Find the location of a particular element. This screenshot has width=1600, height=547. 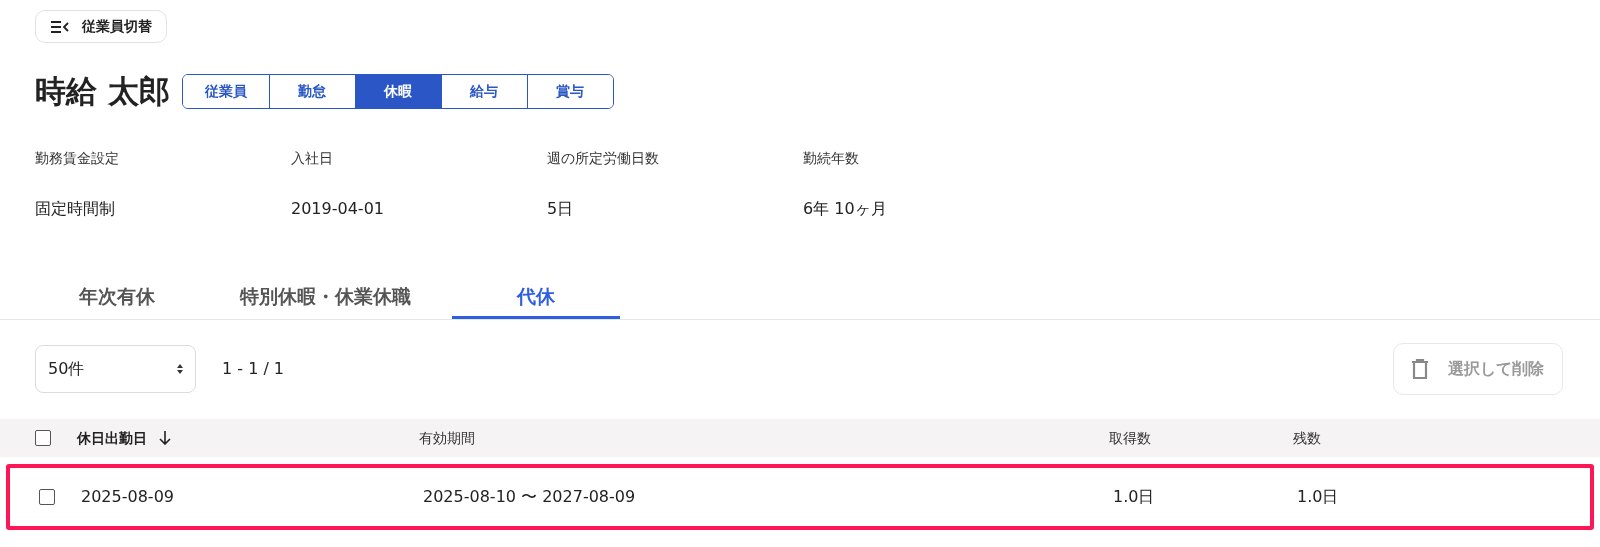

pagination-text: 1 - 1 / 1 is located at coordinates (253, 369).